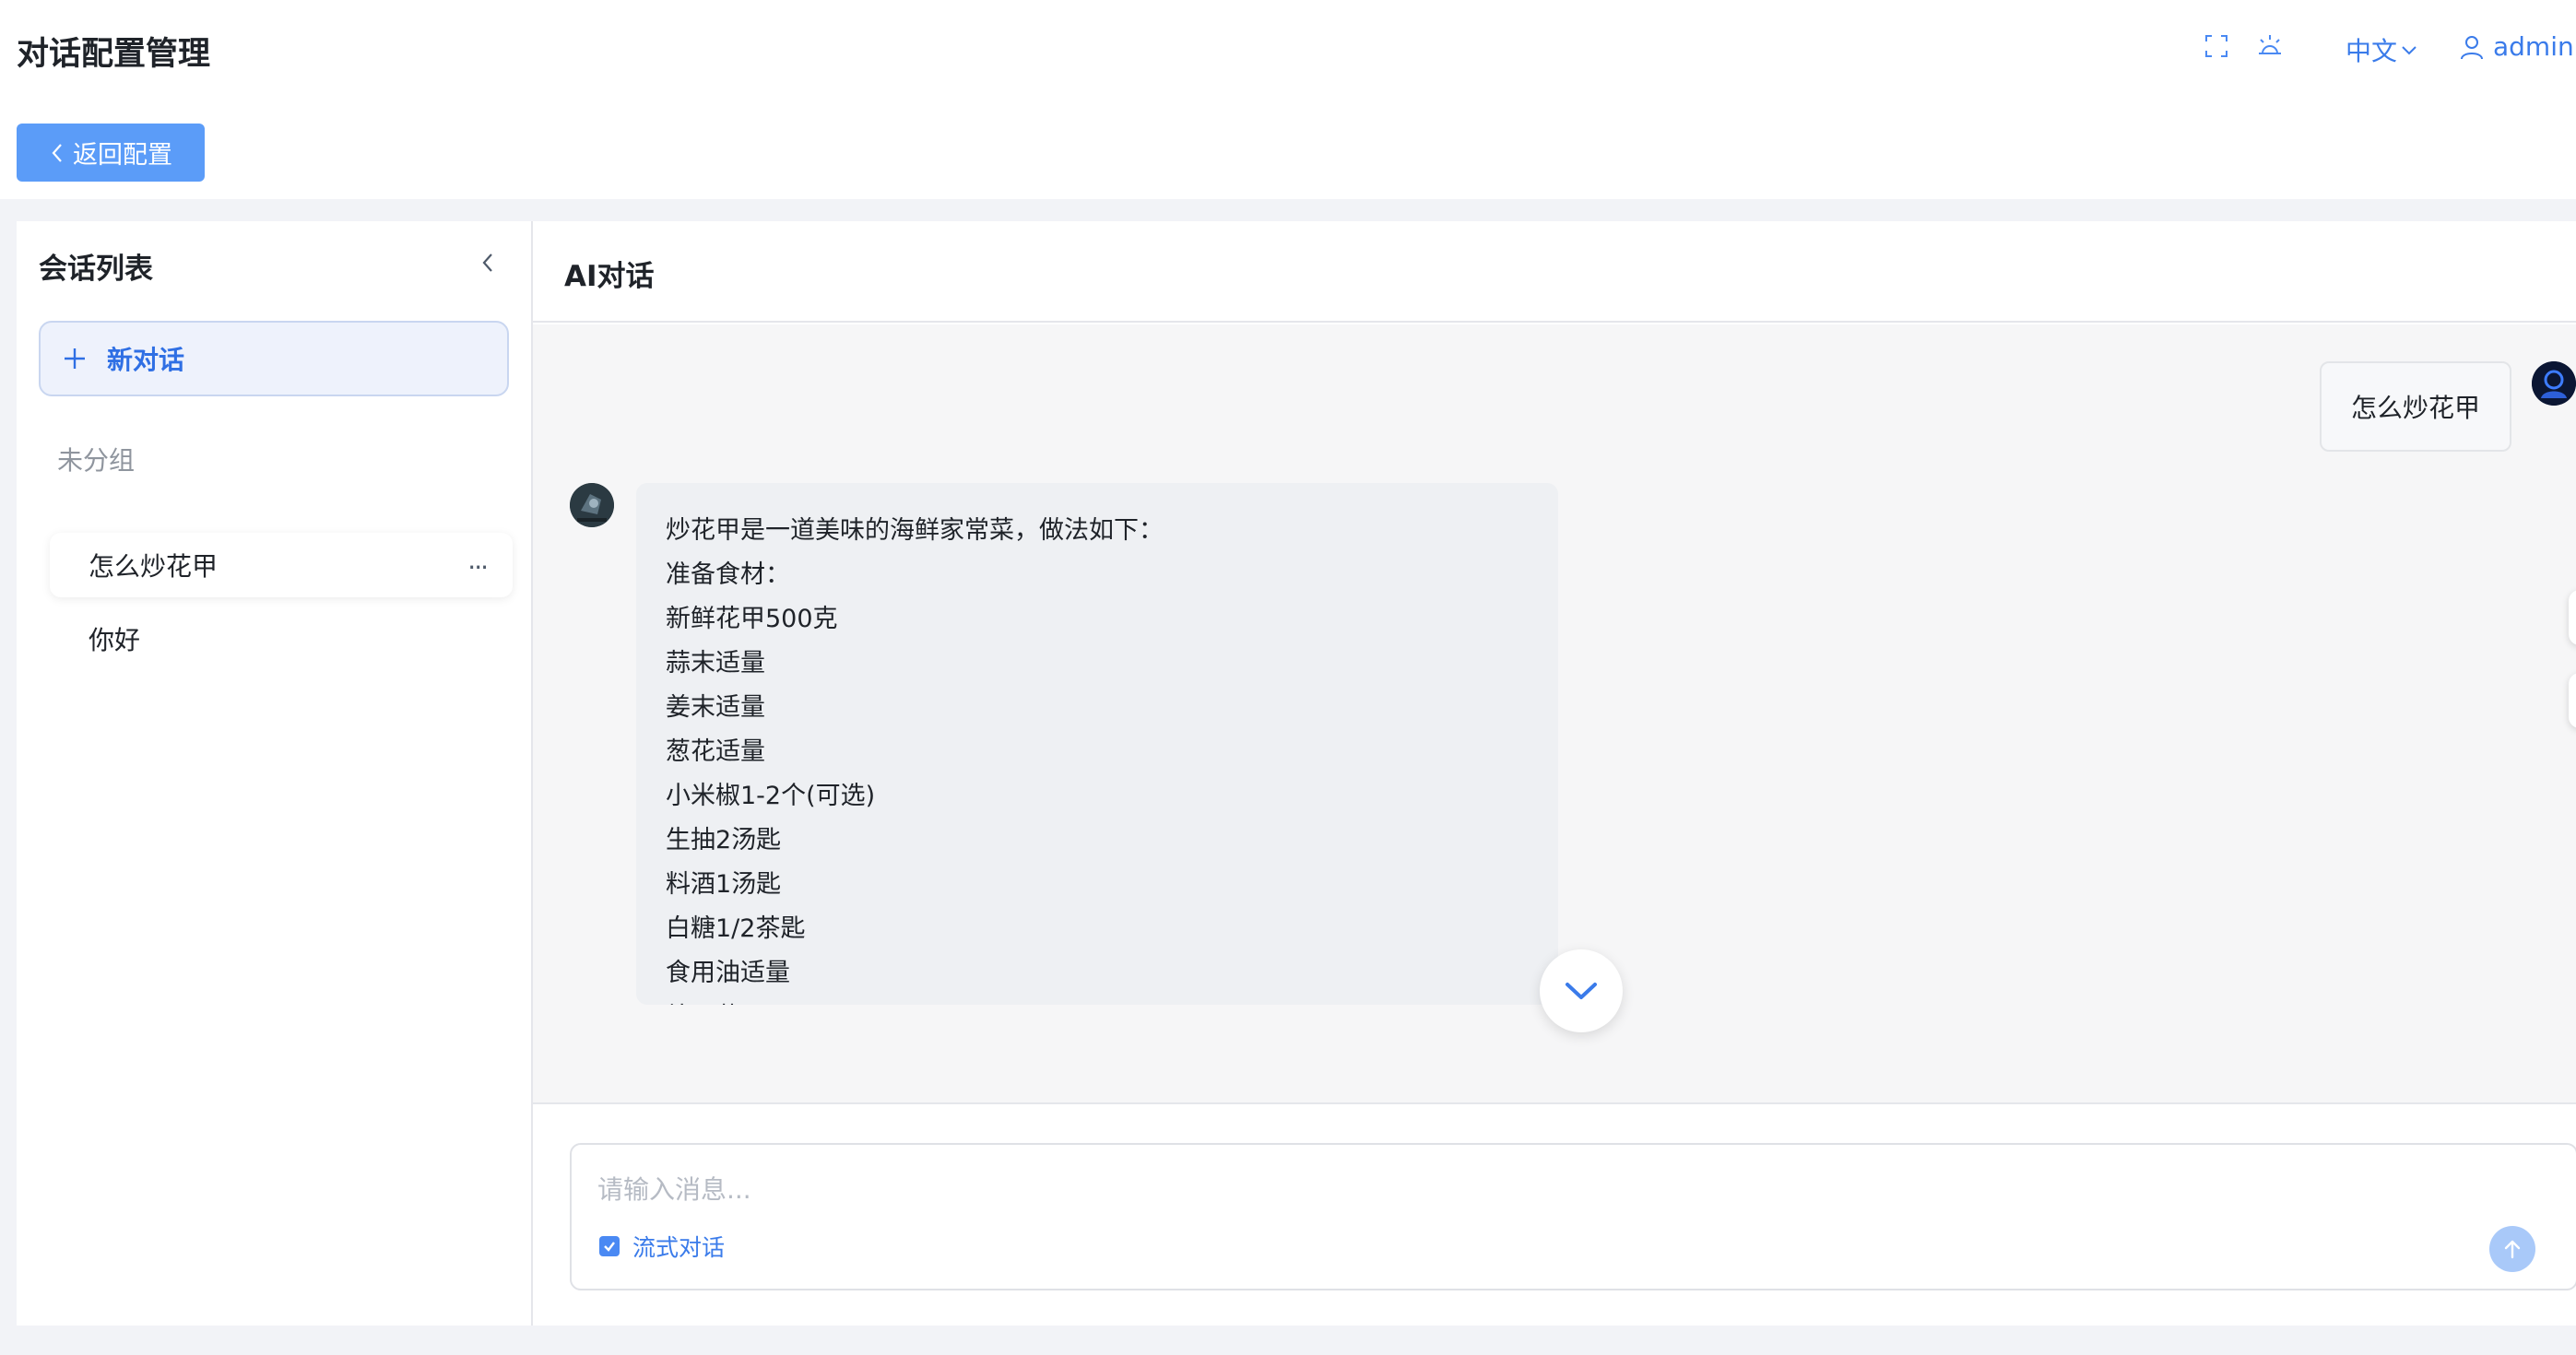 This screenshot has height=1355, width=2576. I want to click on bot-message-line: 白糖1/2茶匙, so click(736, 928).